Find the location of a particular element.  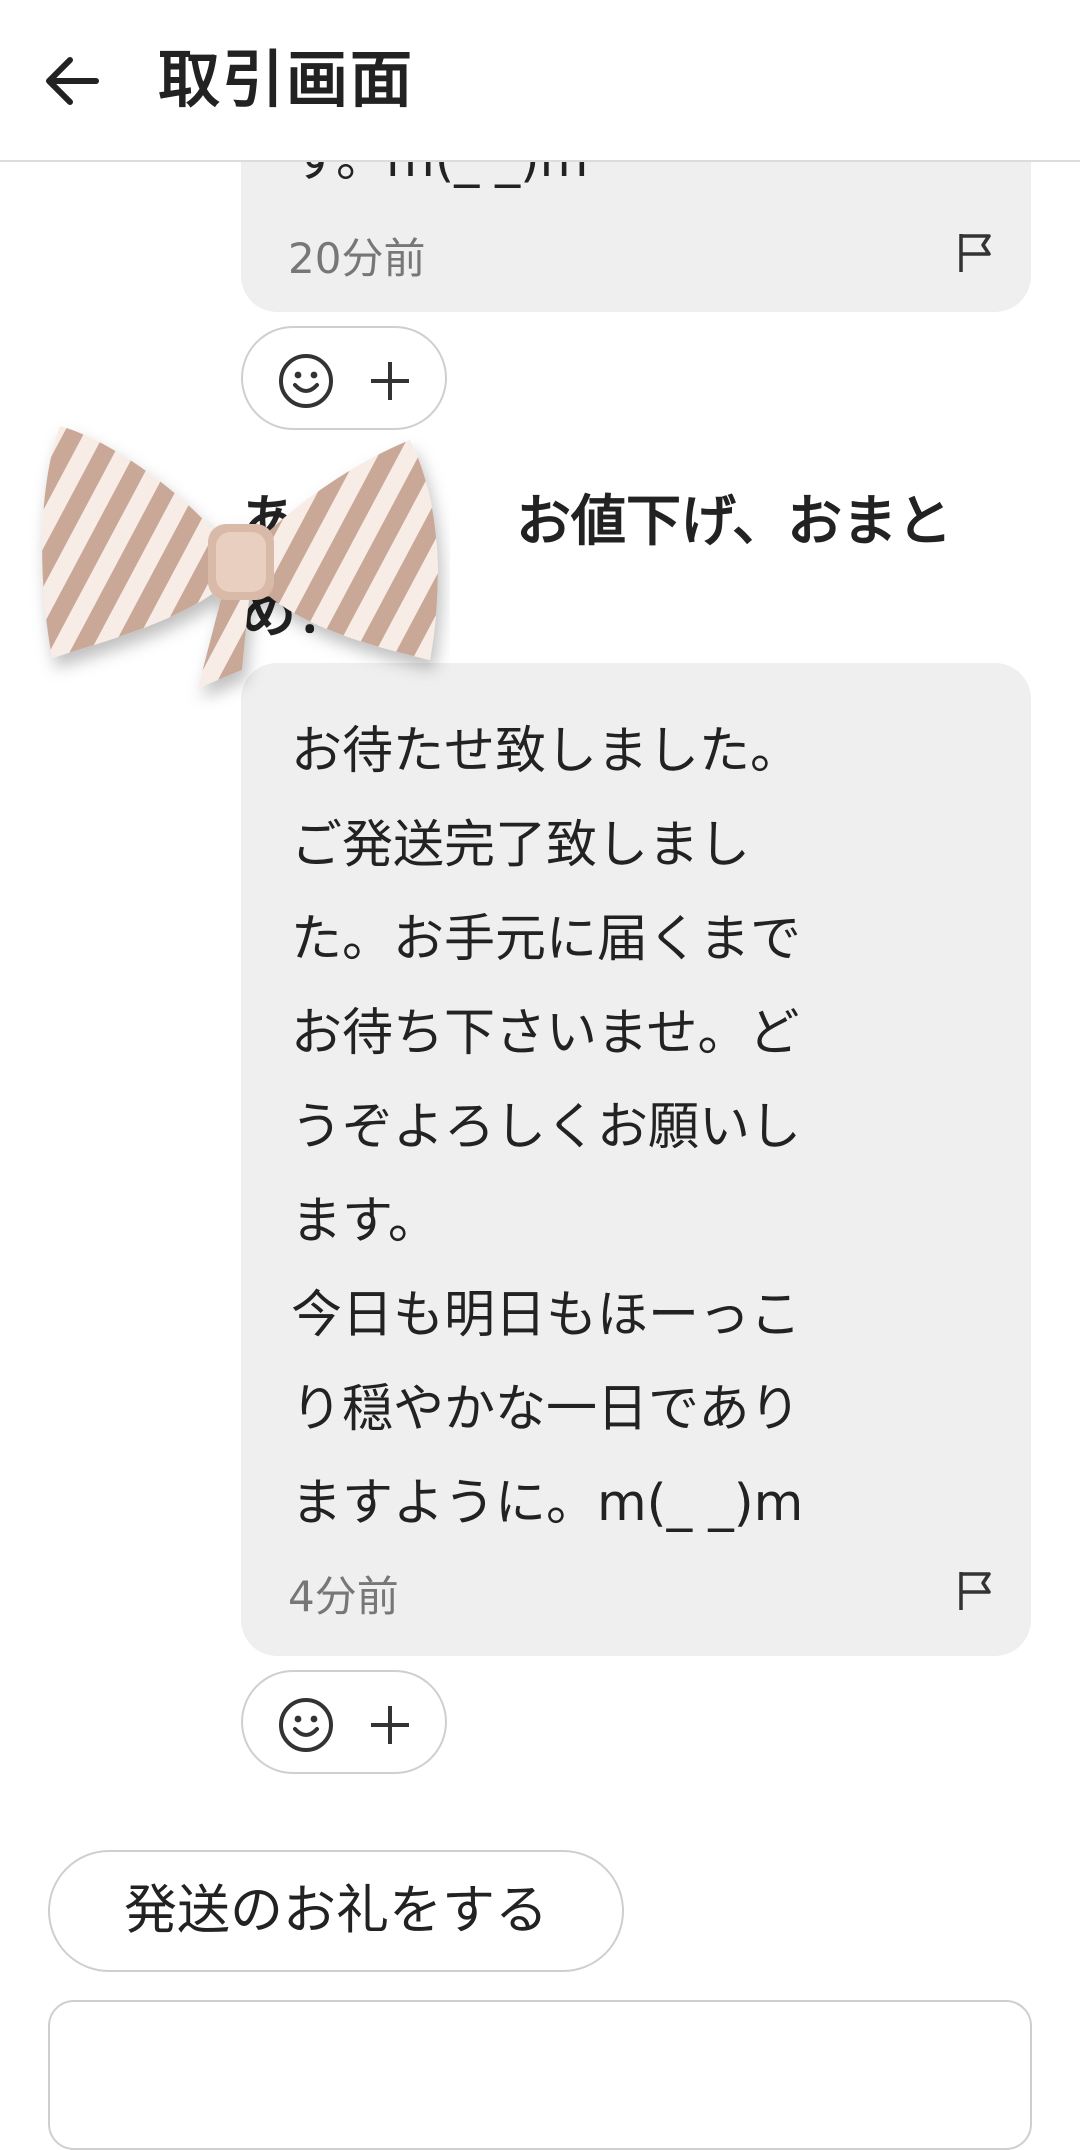

bow-ribbon-image is located at coordinates (240, 557).